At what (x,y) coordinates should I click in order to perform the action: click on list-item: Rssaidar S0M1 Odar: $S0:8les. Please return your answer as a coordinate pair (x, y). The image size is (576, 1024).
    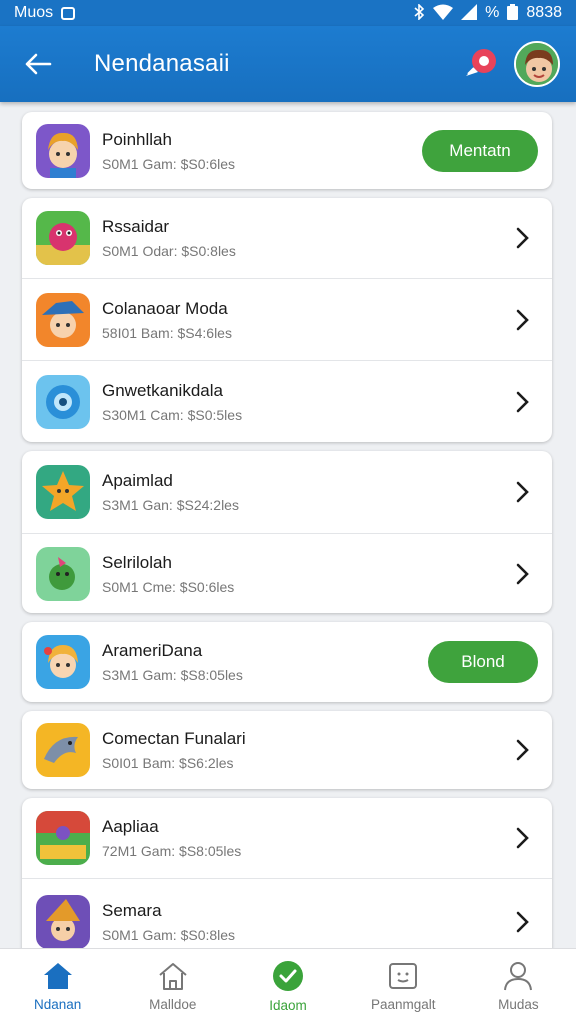
    Looking at the image, I should click on (287, 238).